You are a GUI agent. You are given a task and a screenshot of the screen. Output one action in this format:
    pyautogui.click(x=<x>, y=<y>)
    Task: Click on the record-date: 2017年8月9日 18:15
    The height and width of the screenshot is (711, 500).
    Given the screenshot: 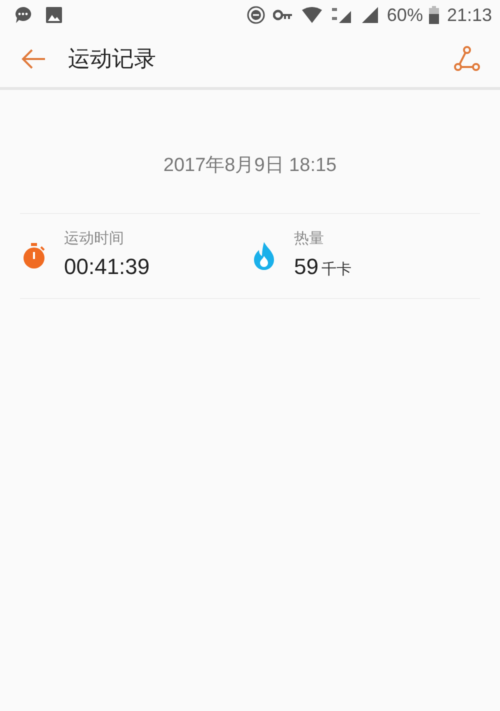 What is the action you would take?
    pyautogui.click(x=250, y=166)
    